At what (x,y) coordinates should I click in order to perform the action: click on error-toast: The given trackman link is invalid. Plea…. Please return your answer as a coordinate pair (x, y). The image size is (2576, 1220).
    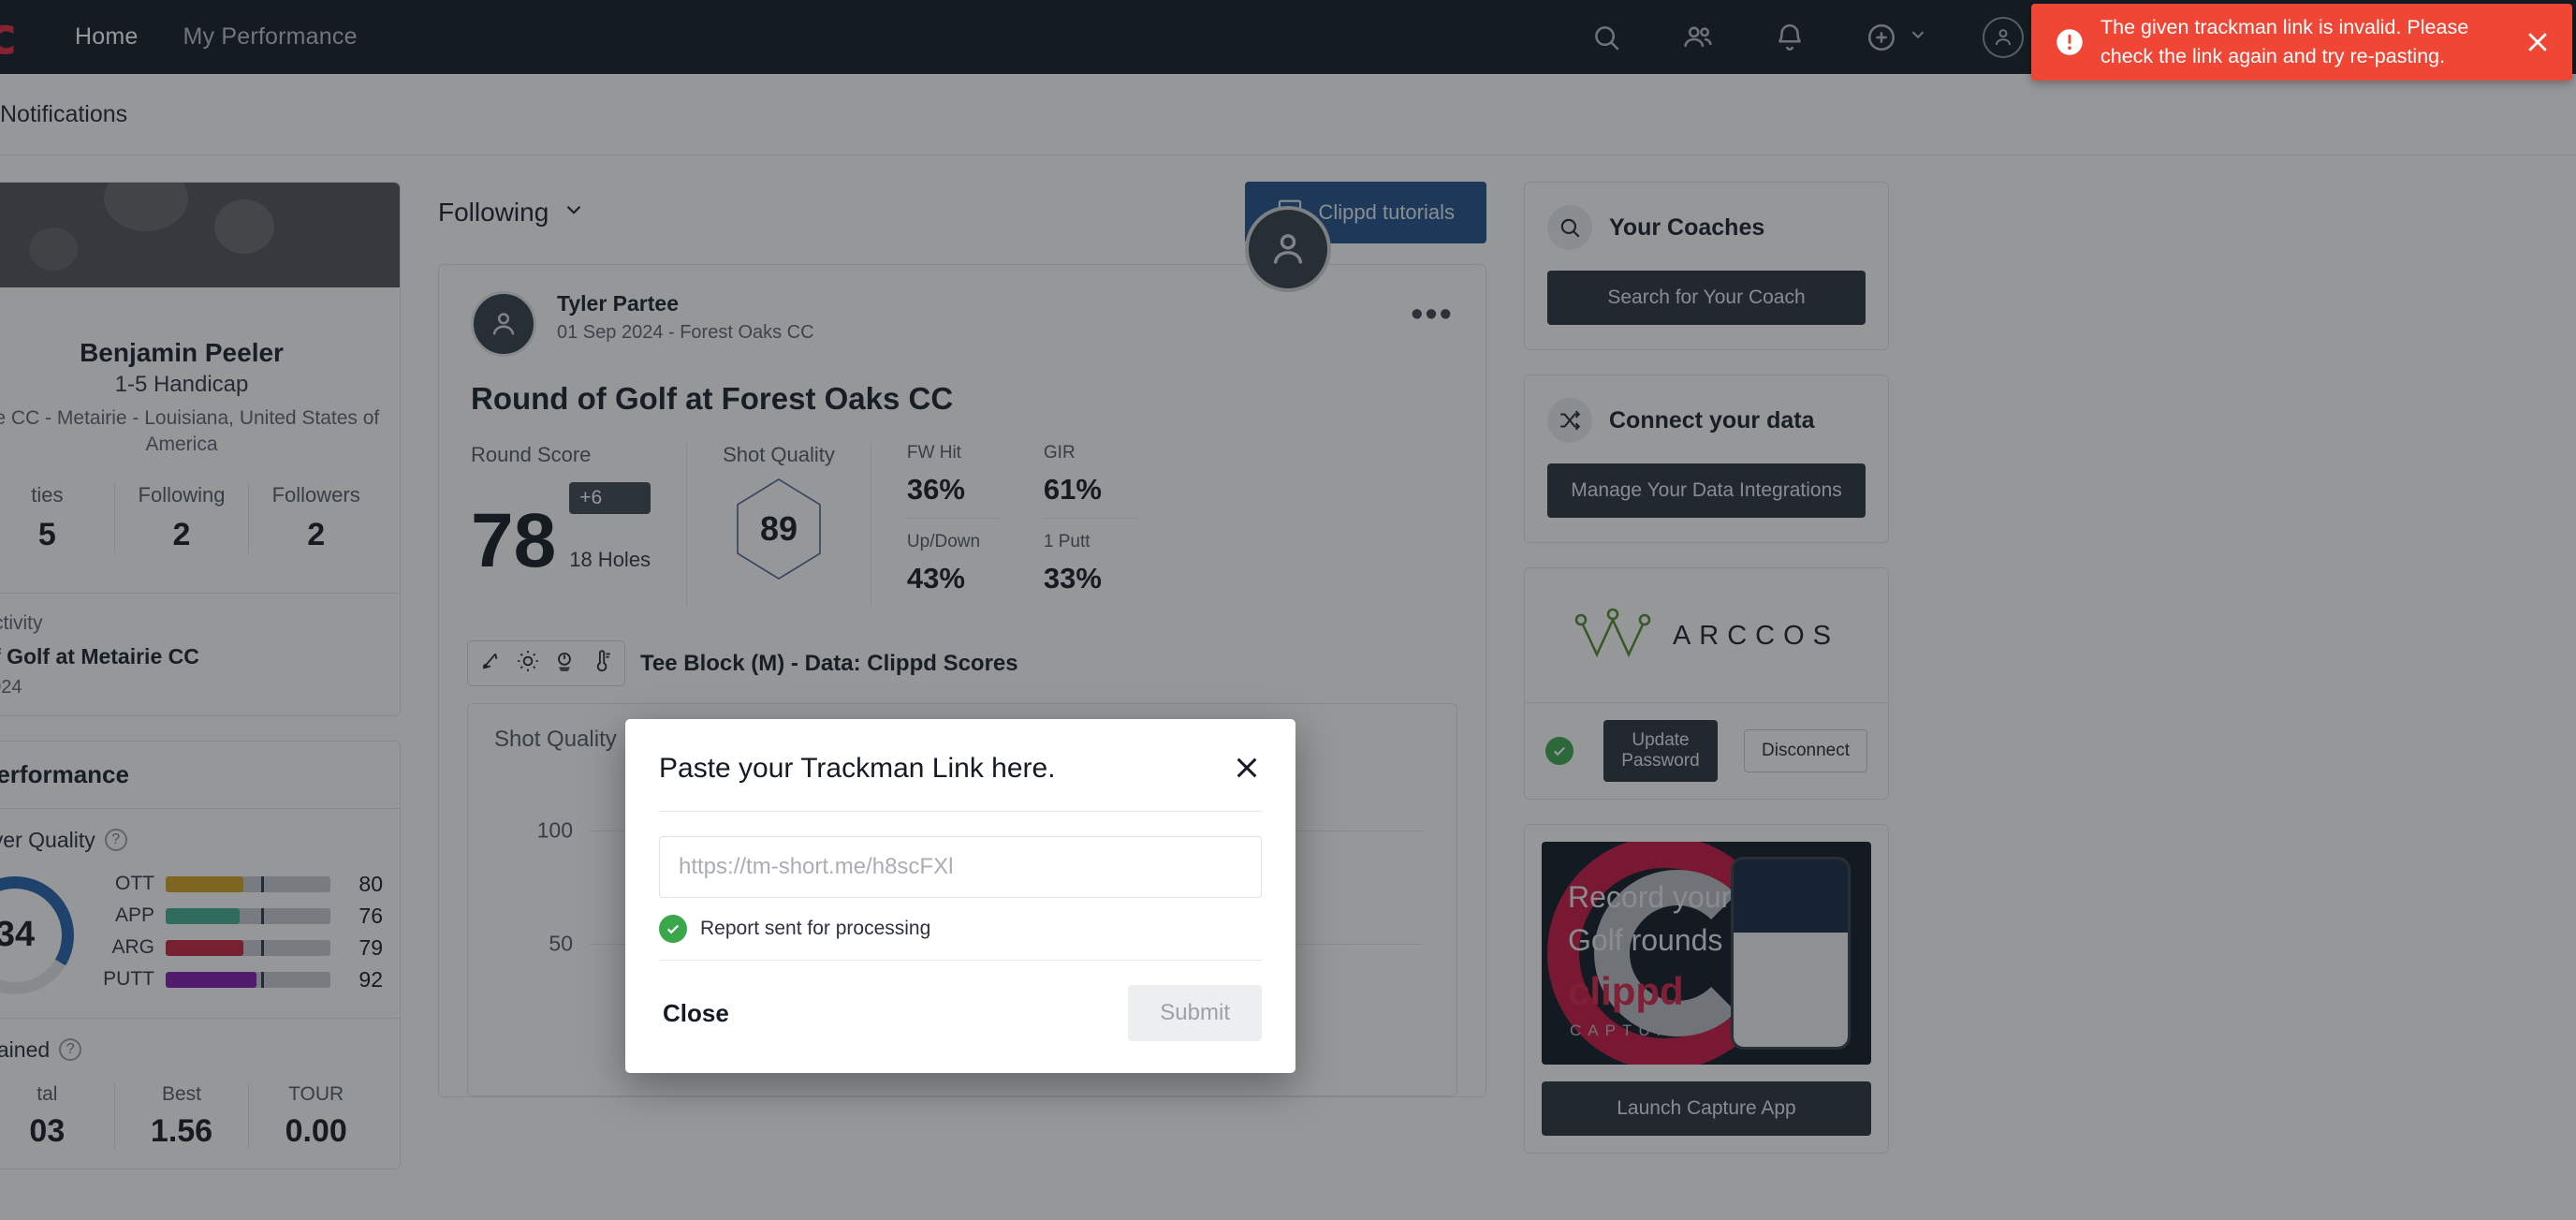
    Looking at the image, I should click on (2301, 42).